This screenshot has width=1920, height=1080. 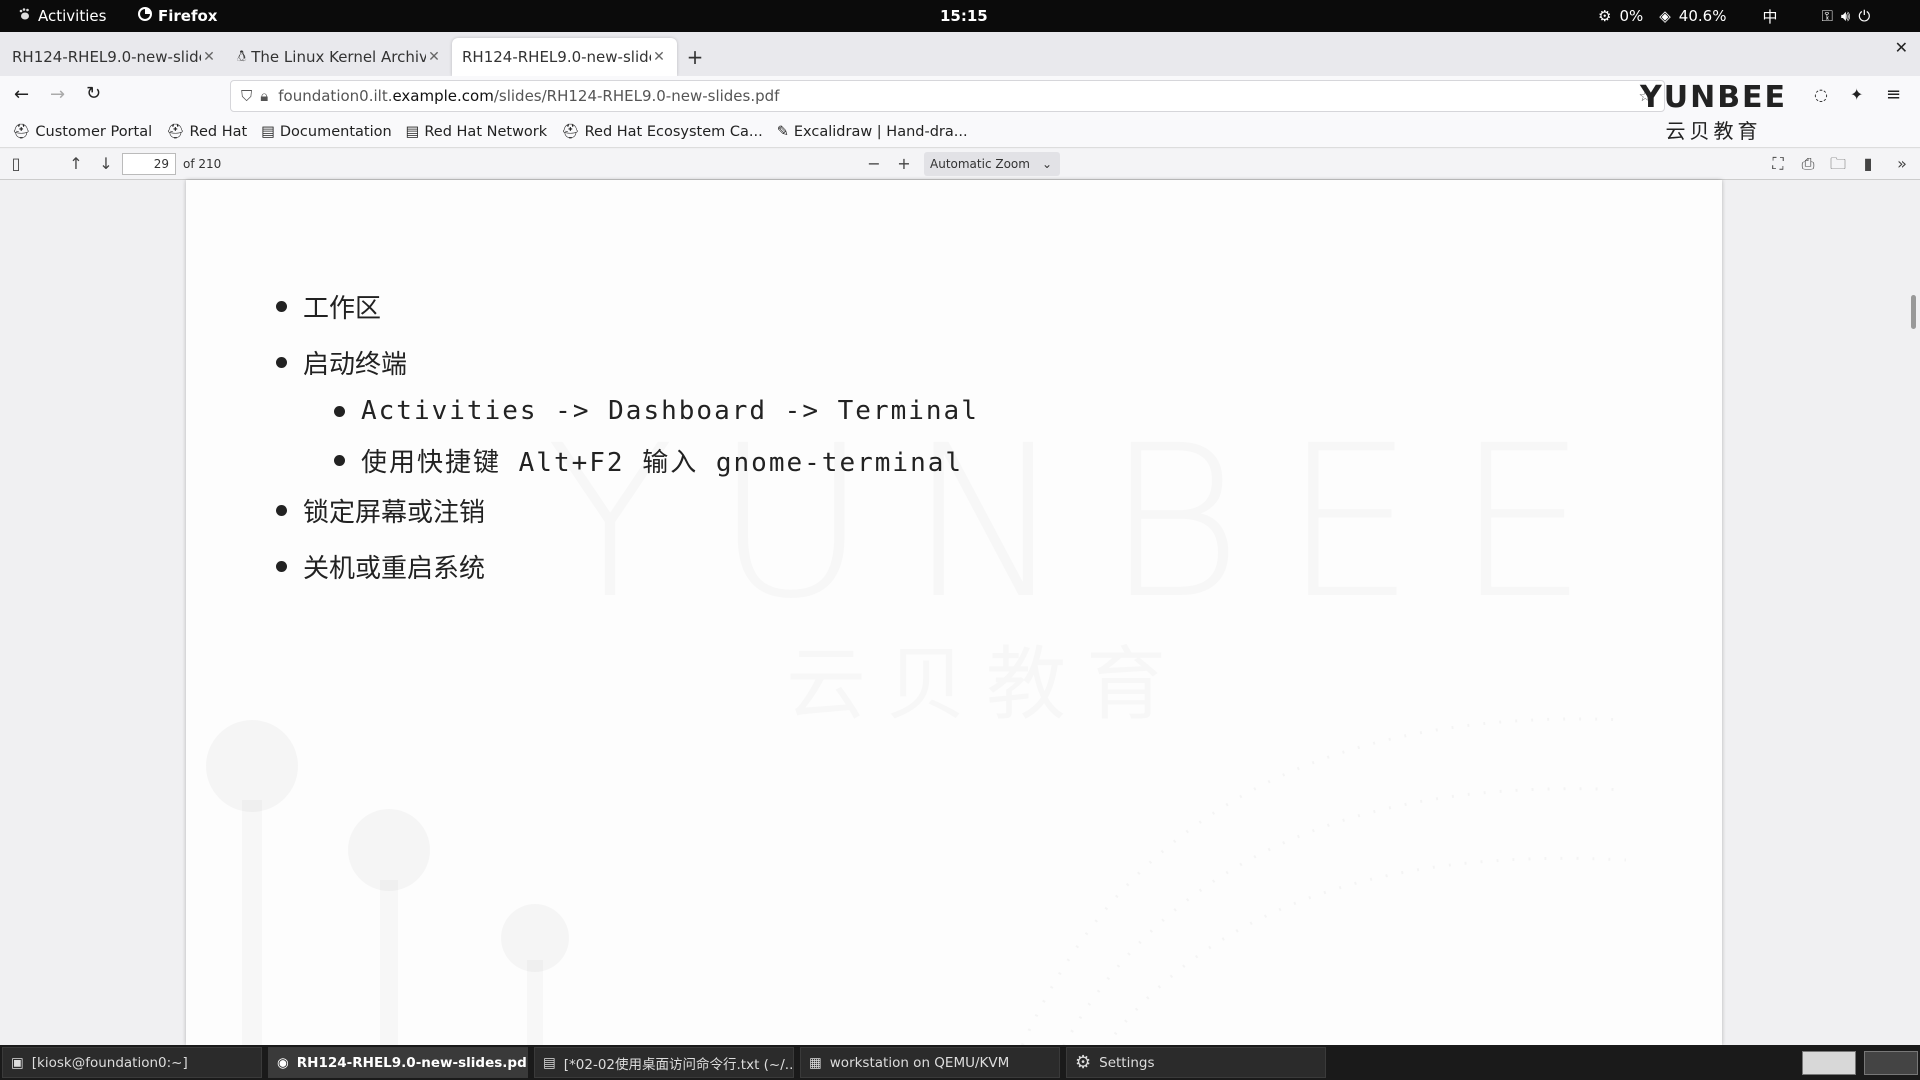 What do you see at coordinates (394, 513) in the screenshot?
I see `item-text: 锁定屏幕或注销` at bounding box center [394, 513].